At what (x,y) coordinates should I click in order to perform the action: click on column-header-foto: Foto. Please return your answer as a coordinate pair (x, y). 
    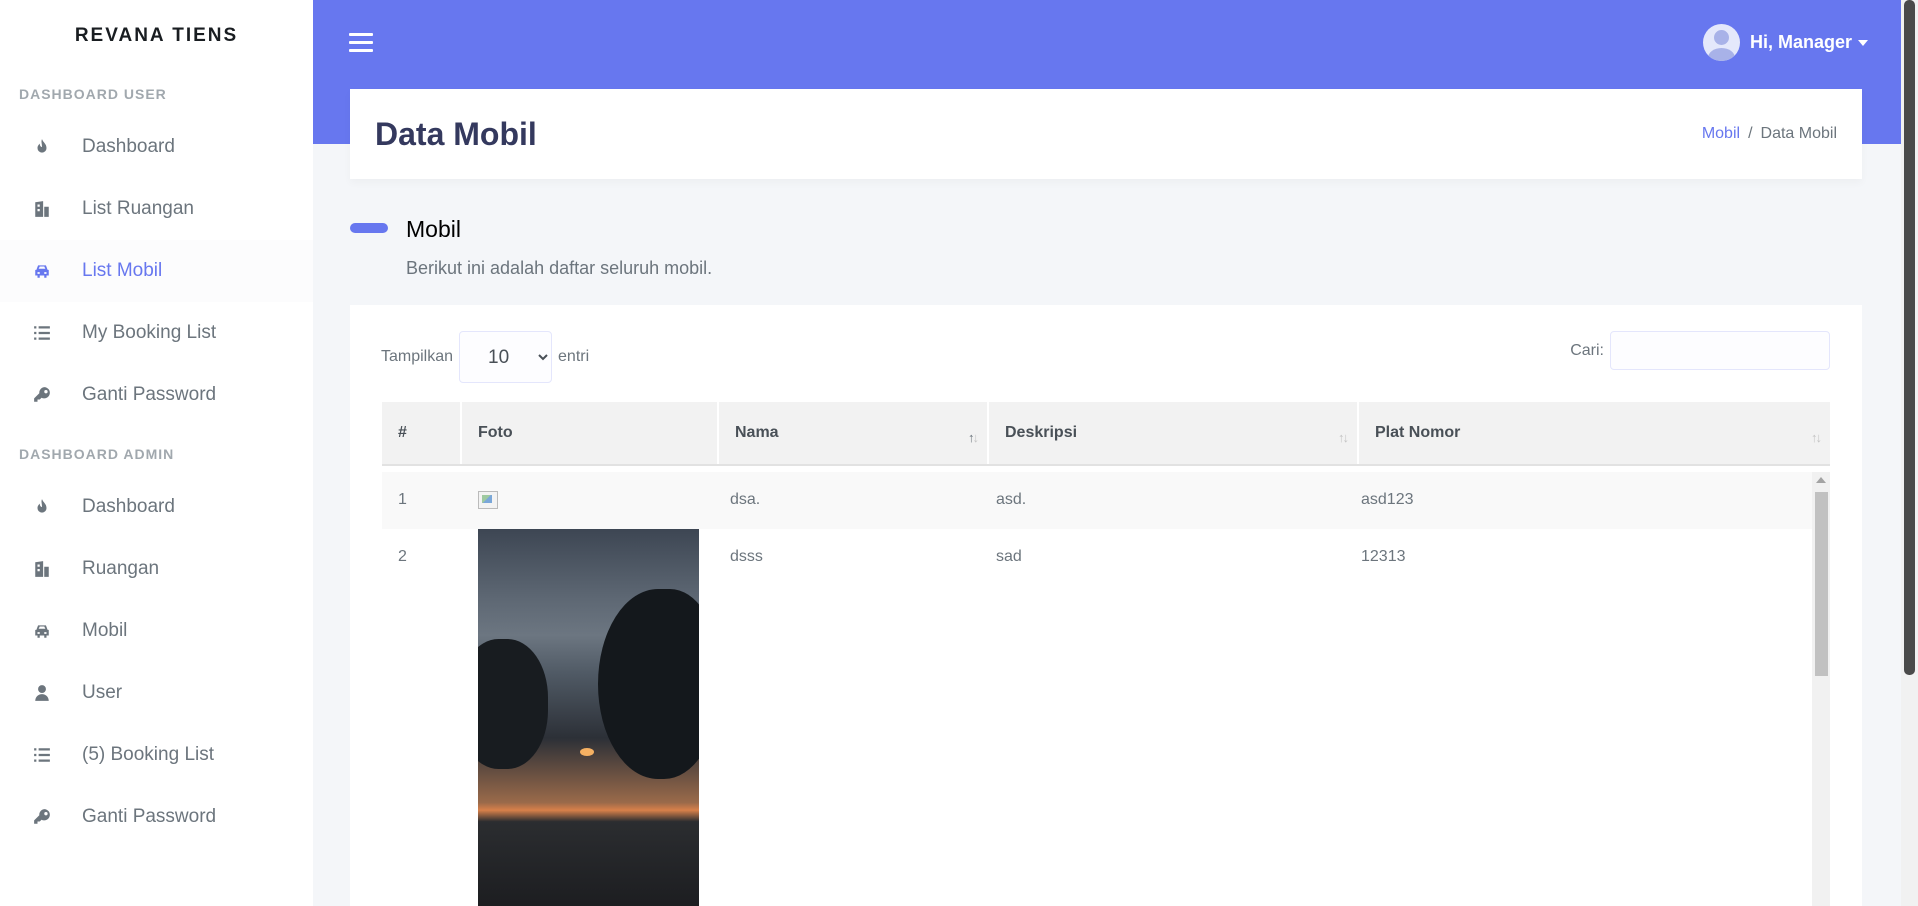
    Looking at the image, I should click on (590, 433).